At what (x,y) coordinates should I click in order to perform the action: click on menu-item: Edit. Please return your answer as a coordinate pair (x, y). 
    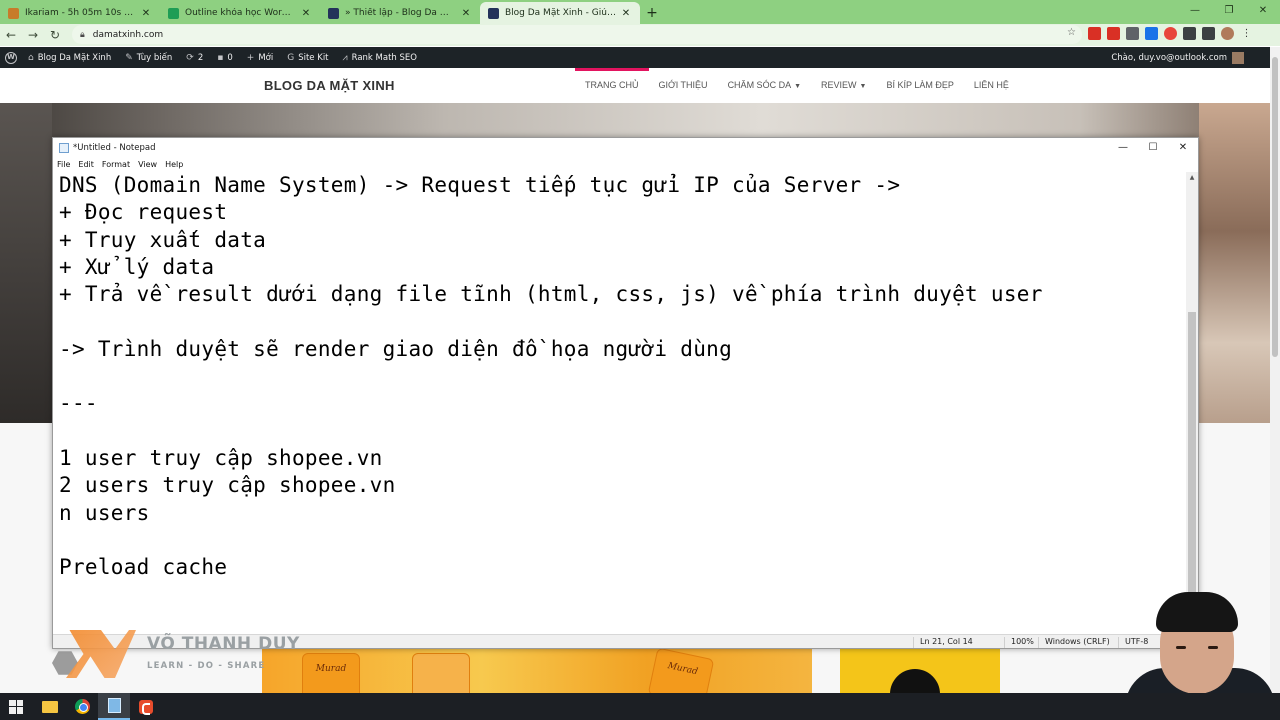
    Looking at the image, I should click on (86, 165).